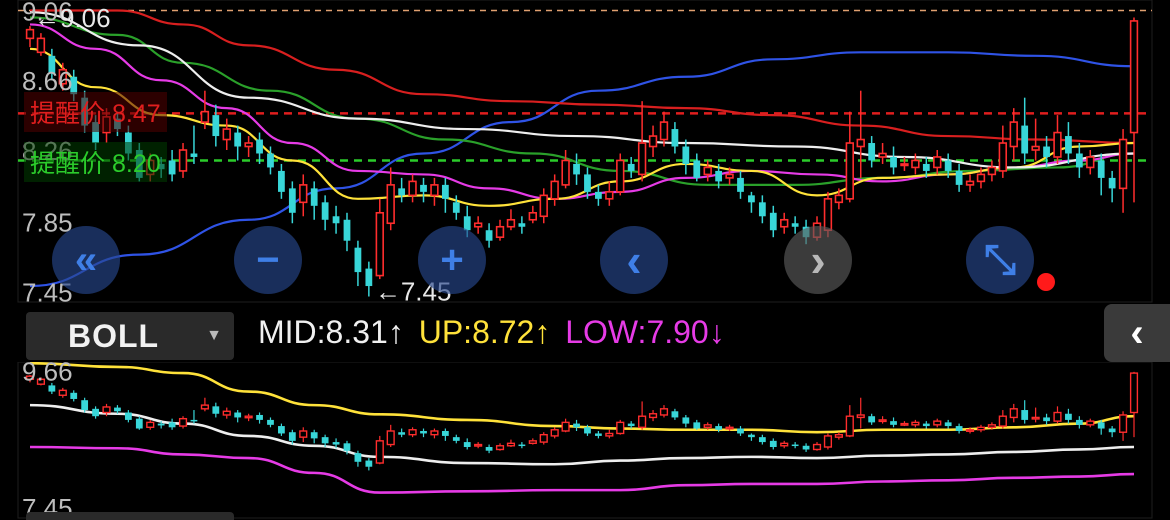  I want to click on fullscreen-icon: ⤡, so click(1000, 260).